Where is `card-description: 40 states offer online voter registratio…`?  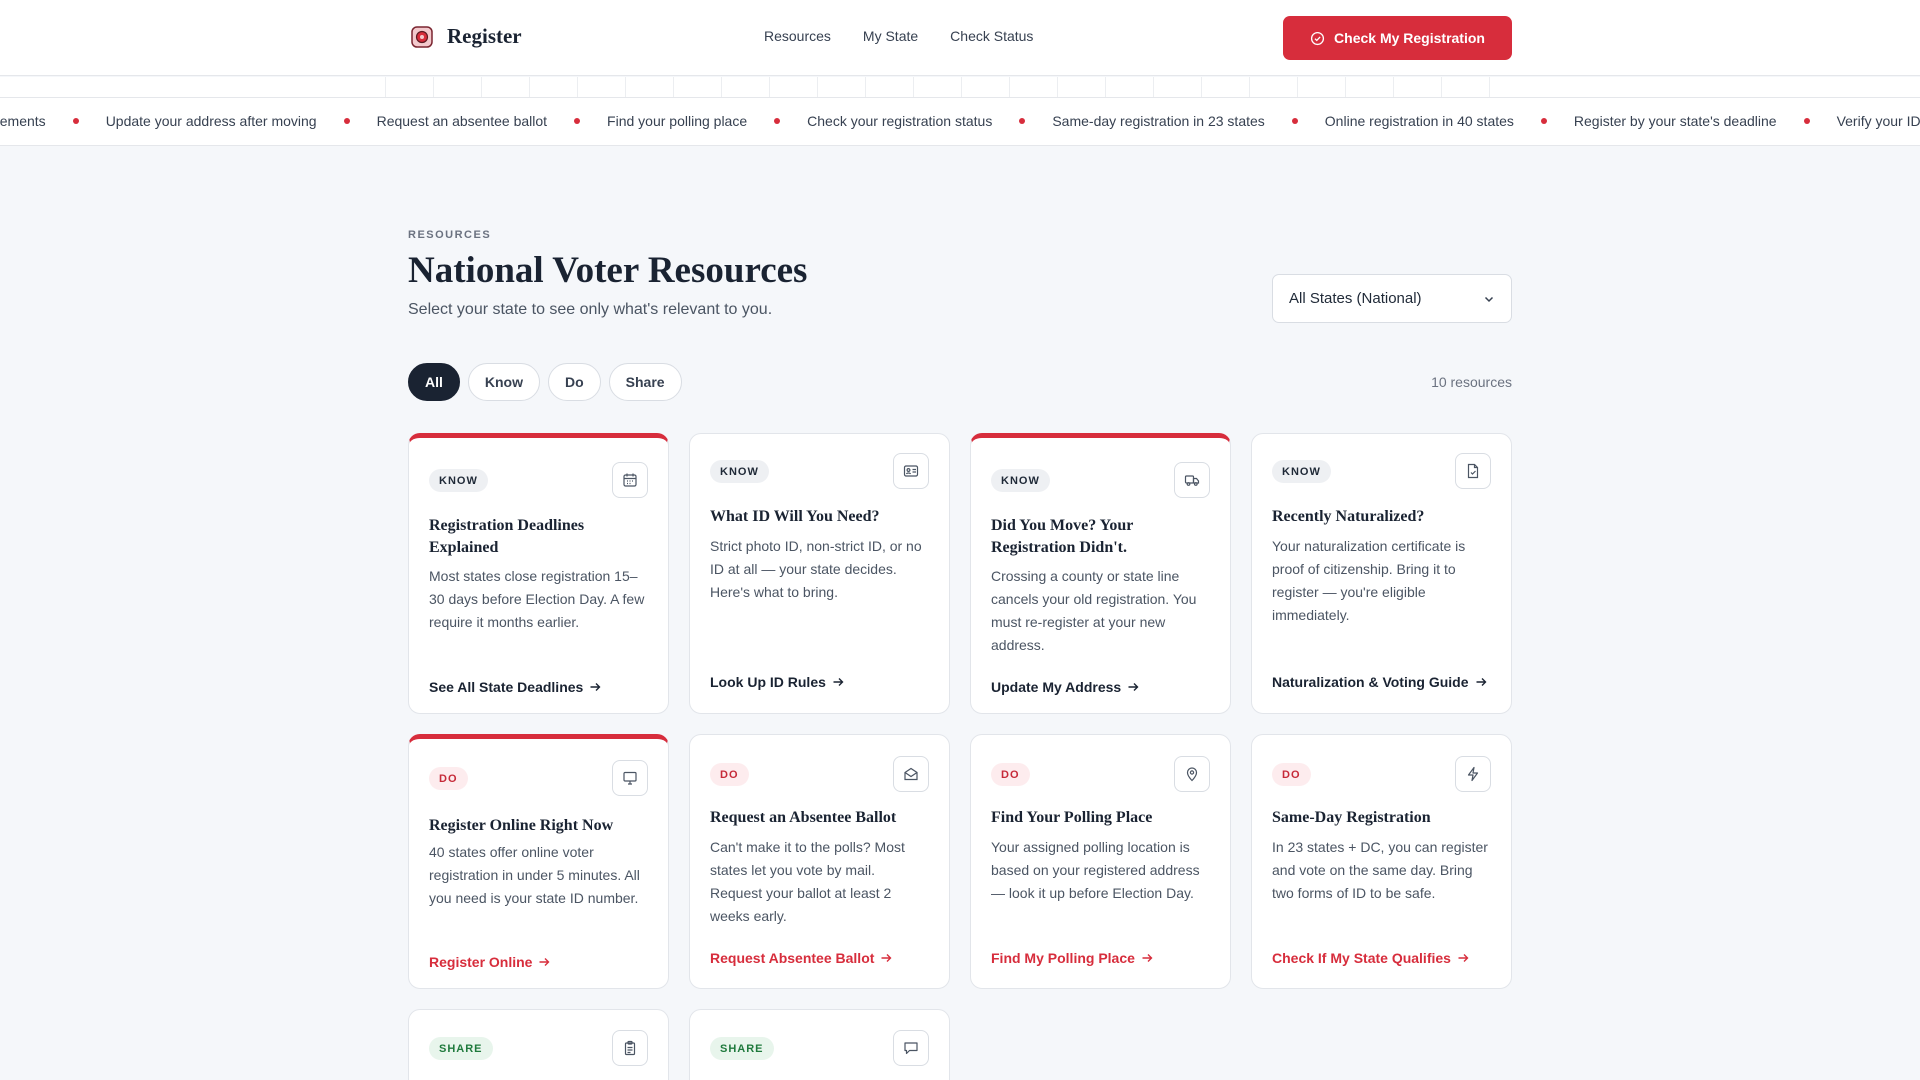
card-description: 40 states offer online voter registratio… is located at coordinates (534, 875).